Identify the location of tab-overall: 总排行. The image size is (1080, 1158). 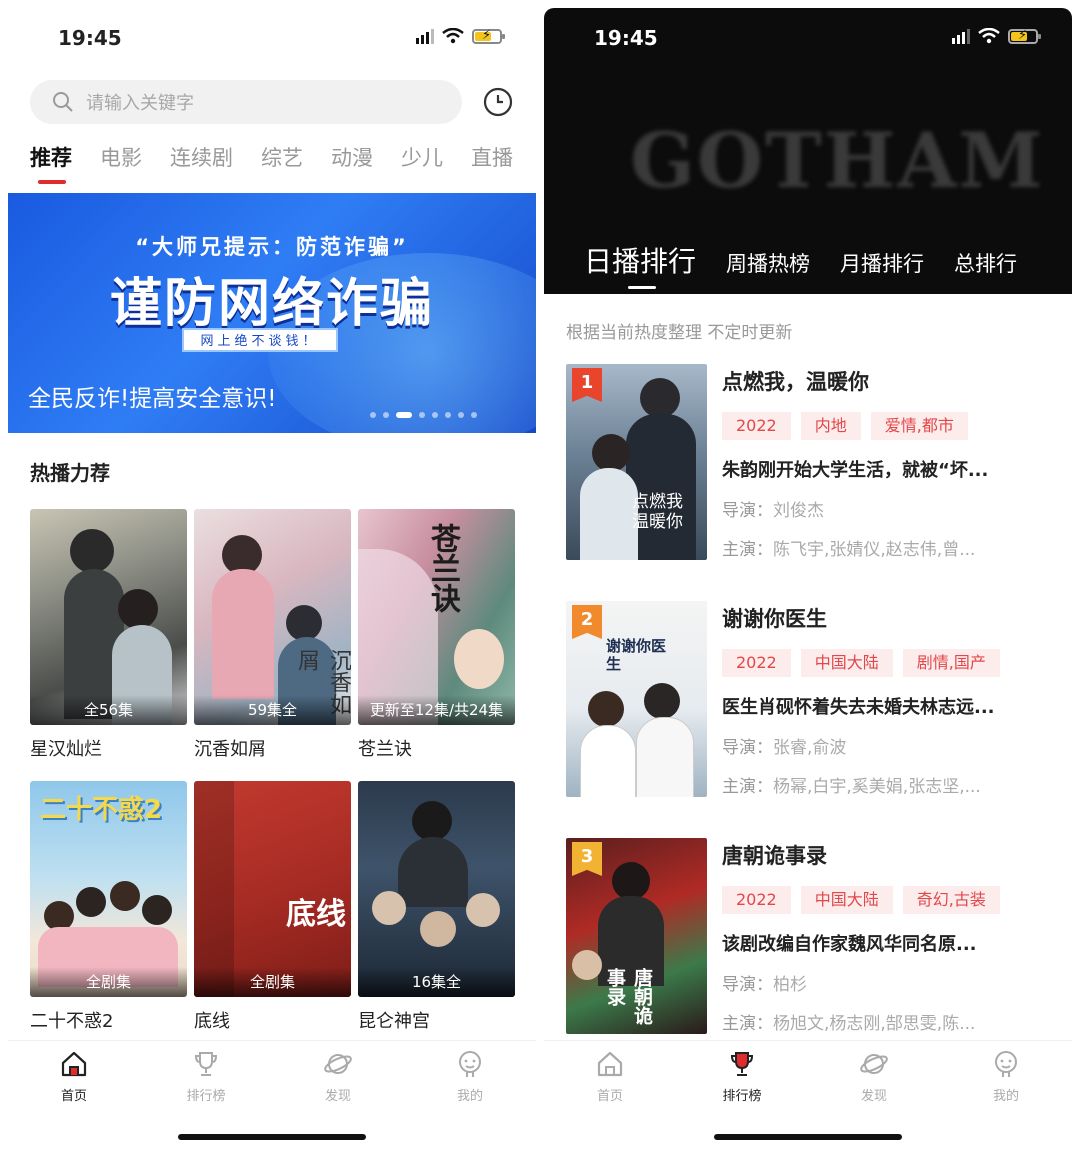
(985, 263).